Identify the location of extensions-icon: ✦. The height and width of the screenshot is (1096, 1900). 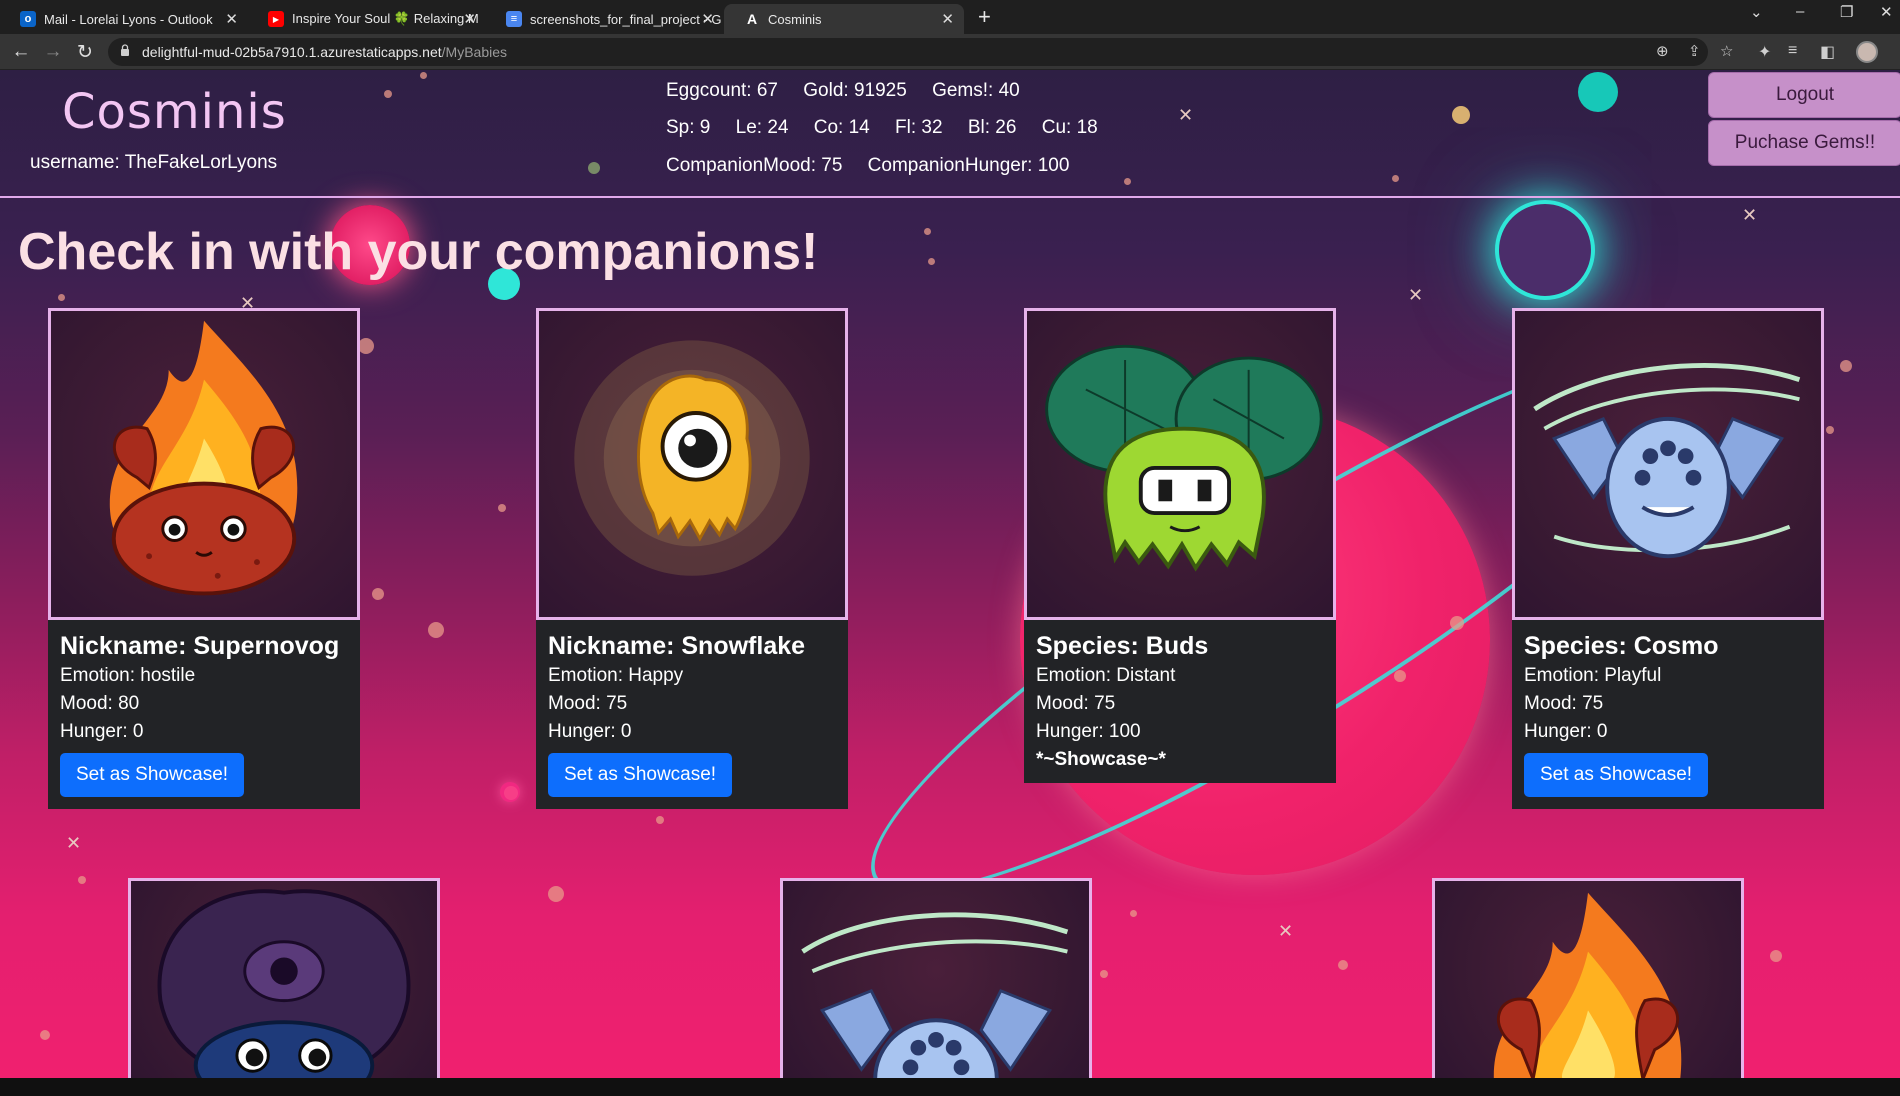
(1764, 52).